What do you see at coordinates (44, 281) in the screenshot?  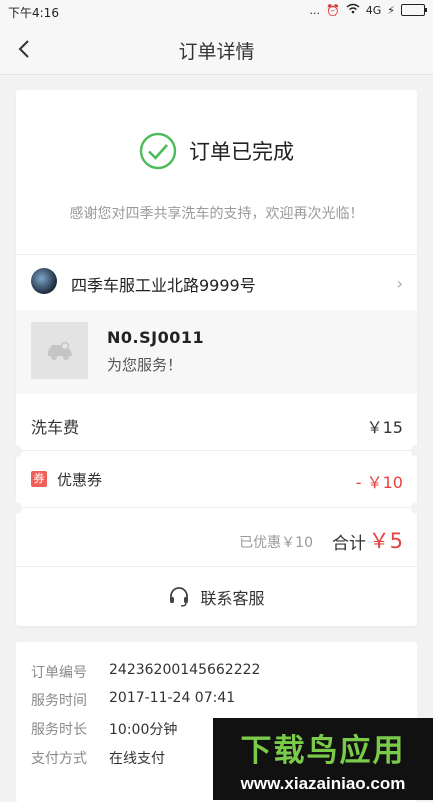 I see `store-avatar` at bounding box center [44, 281].